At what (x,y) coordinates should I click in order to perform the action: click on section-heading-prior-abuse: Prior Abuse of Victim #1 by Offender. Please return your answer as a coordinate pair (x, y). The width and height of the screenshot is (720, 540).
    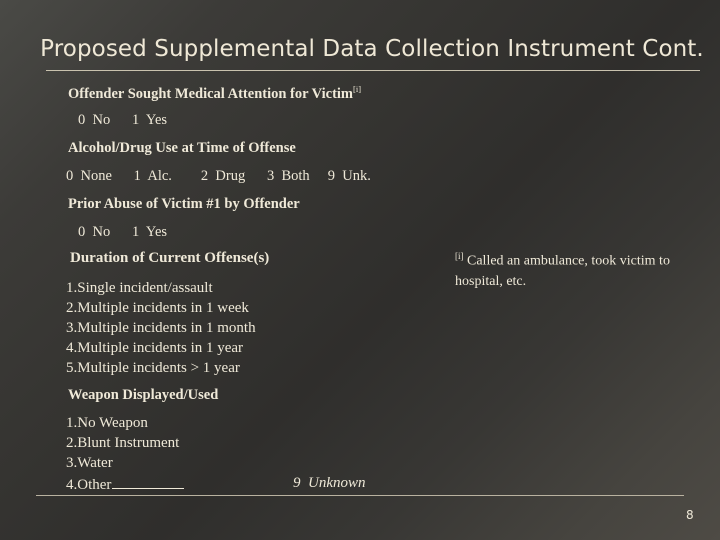
    Looking at the image, I should click on (184, 204).